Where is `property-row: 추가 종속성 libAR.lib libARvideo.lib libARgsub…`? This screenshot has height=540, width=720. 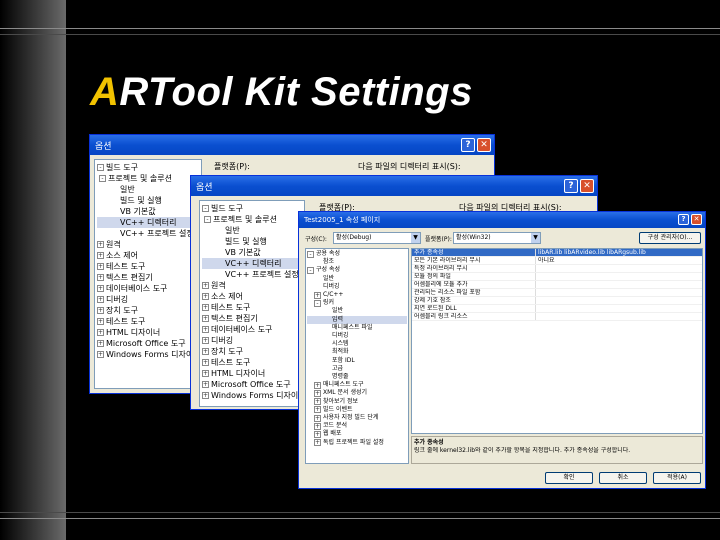
property-row: 추가 종속성 libAR.lib libARvideo.lib libARgsub… is located at coordinates (557, 253).